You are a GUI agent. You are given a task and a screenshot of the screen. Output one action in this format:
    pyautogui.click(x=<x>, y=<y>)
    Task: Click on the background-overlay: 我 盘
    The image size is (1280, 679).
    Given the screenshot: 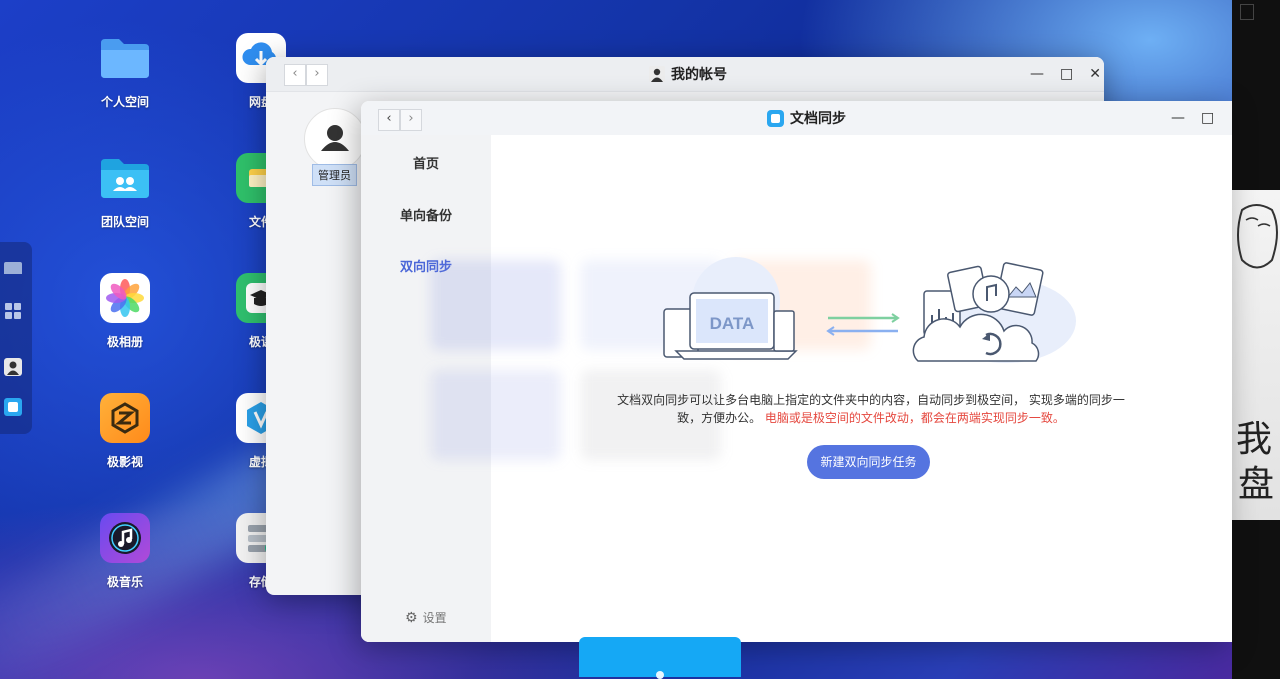 What is the action you would take?
    pyautogui.click(x=1256, y=339)
    